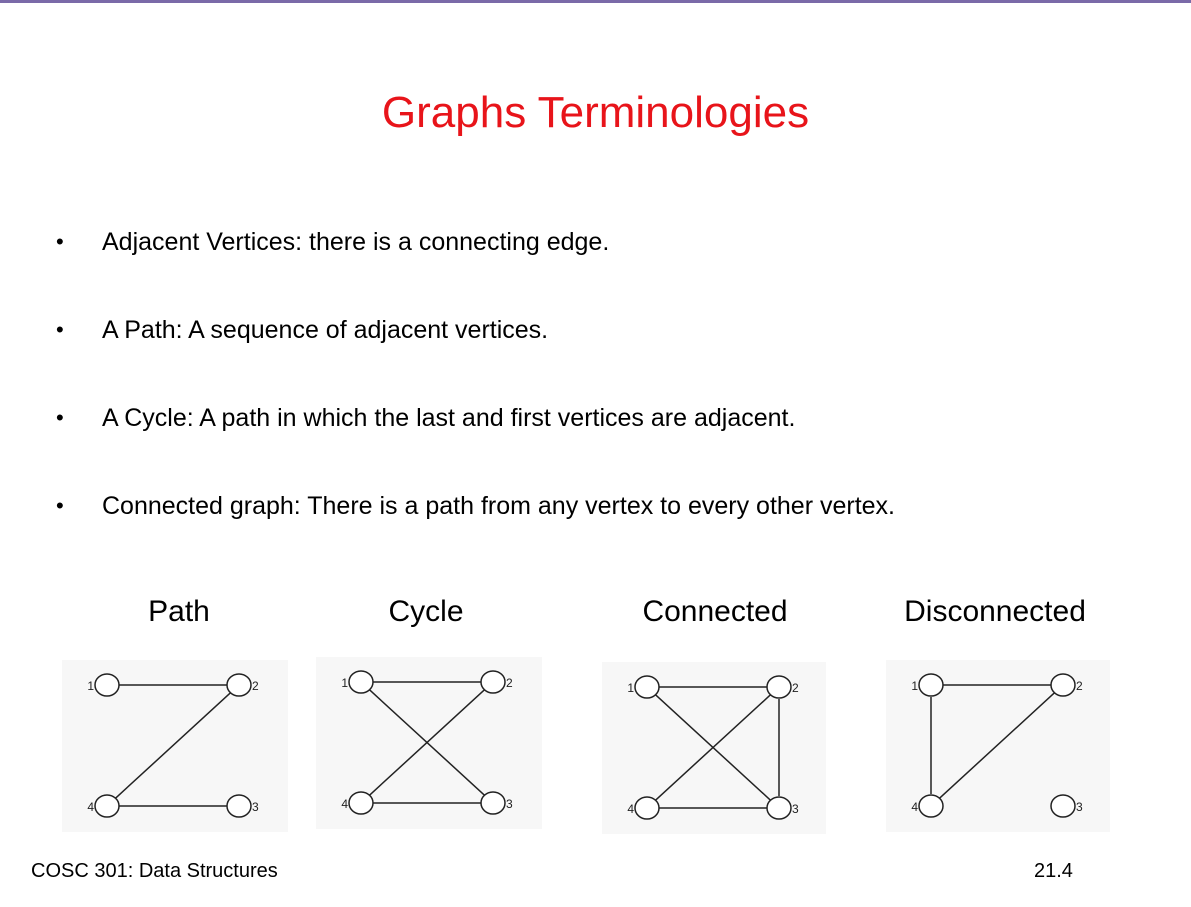 This screenshot has height=907, width=1191. I want to click on graph-disconnected-svg: 1 2 3 4, so click(997, 745).